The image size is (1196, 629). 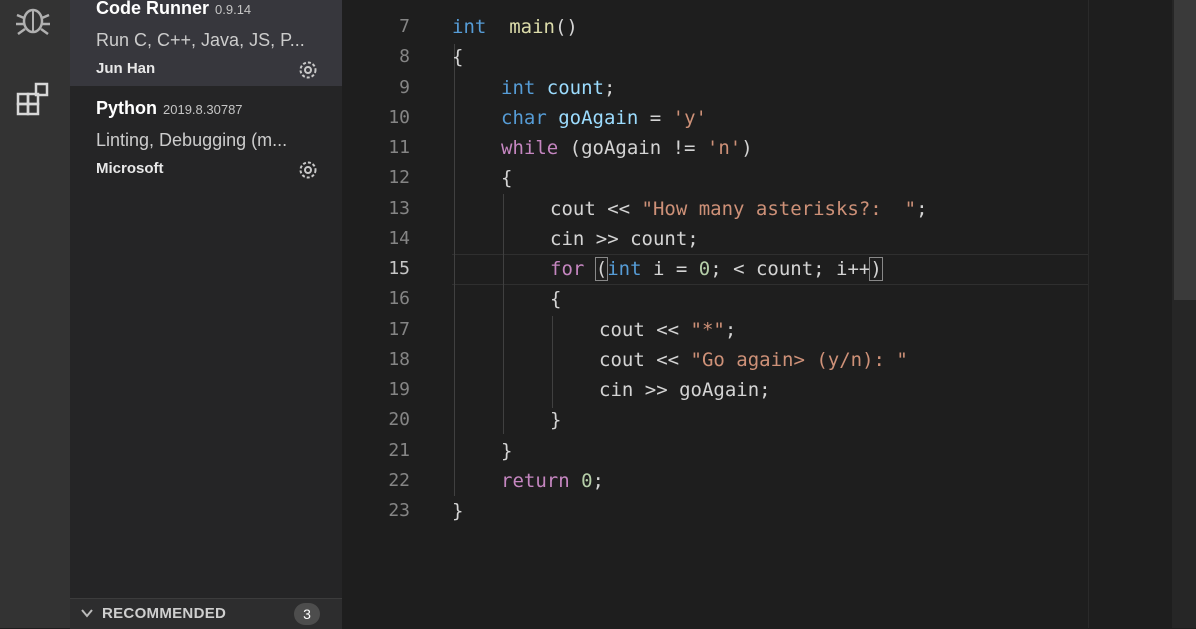 What do you see at coordinates (399, 117) in the screenshot?
I see `line-number: 10` at bounding box center [399, 117].